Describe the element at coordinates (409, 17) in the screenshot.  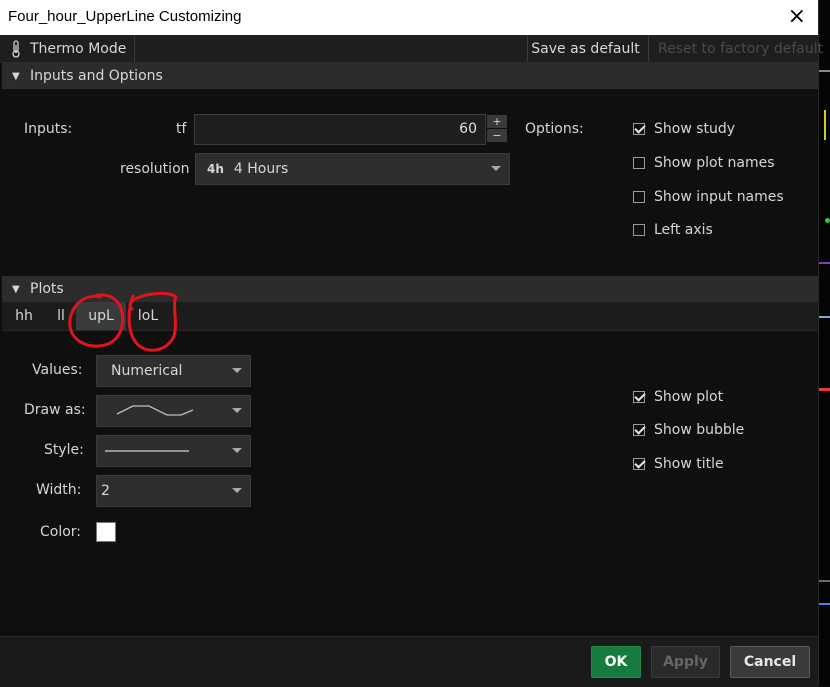
I see `title-bar: Four_hour_UpperLine Customizing ×` at that location.